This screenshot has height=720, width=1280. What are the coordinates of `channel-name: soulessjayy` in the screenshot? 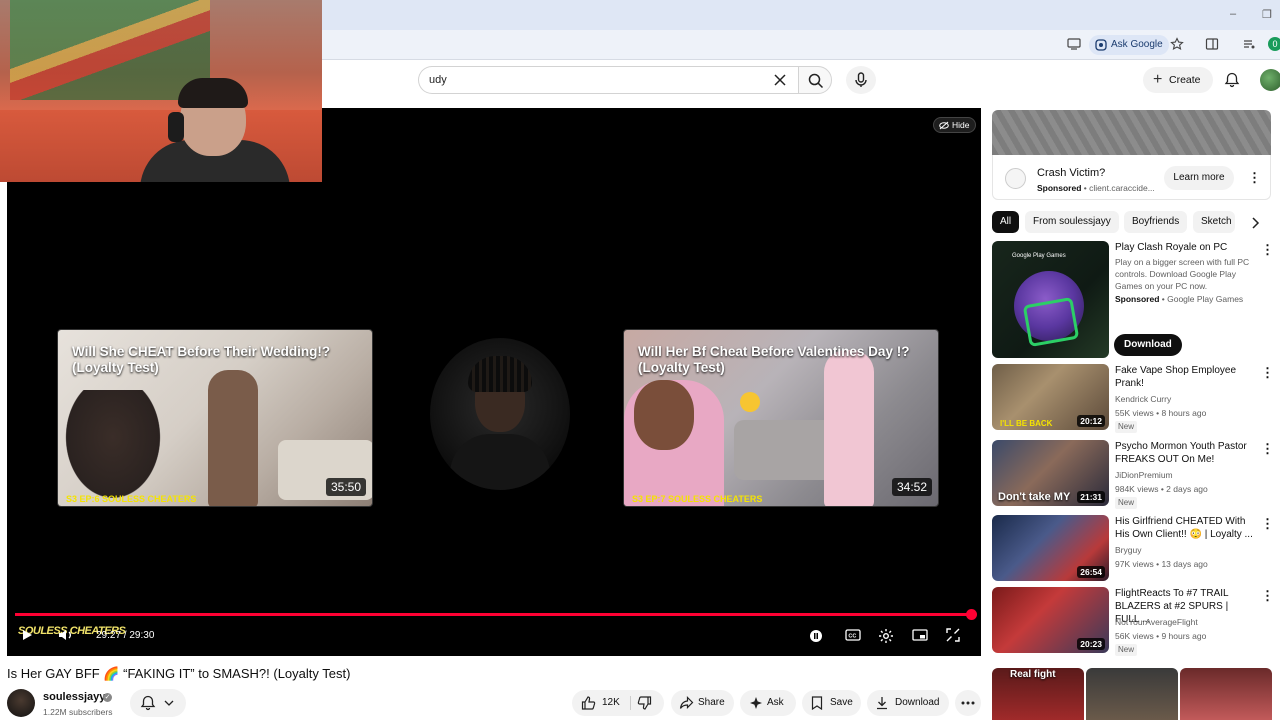 It's located at (74, 697).